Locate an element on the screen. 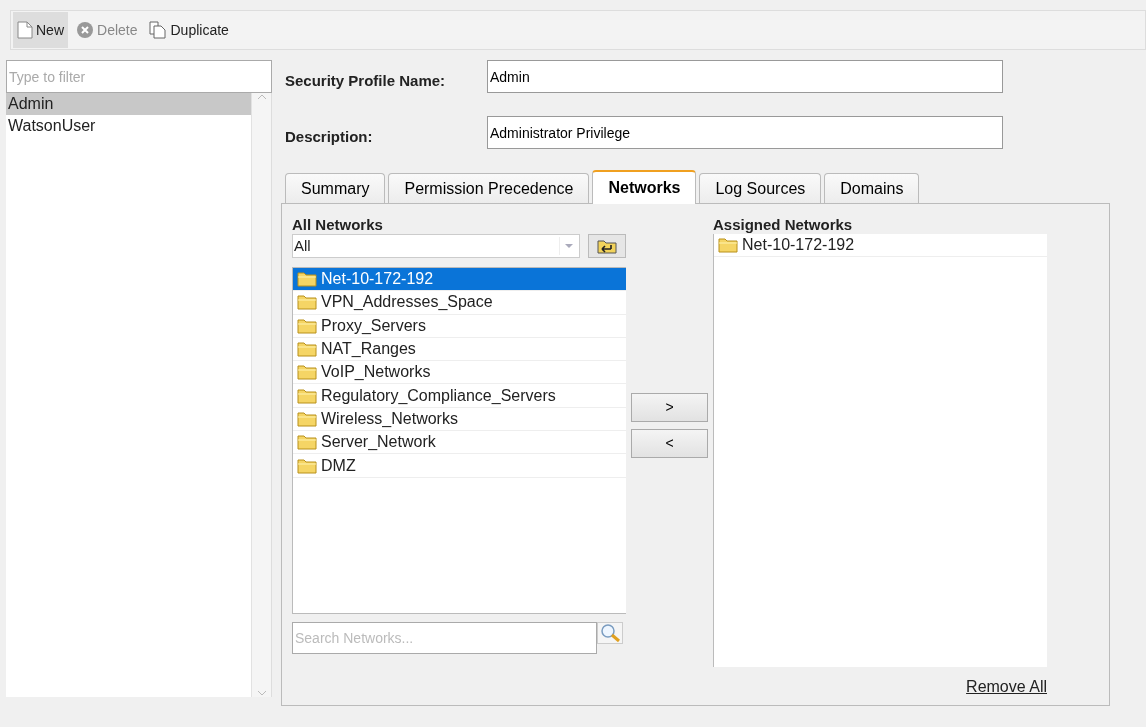  network-filter-dropdown: All is located at coordinates (436, 246).